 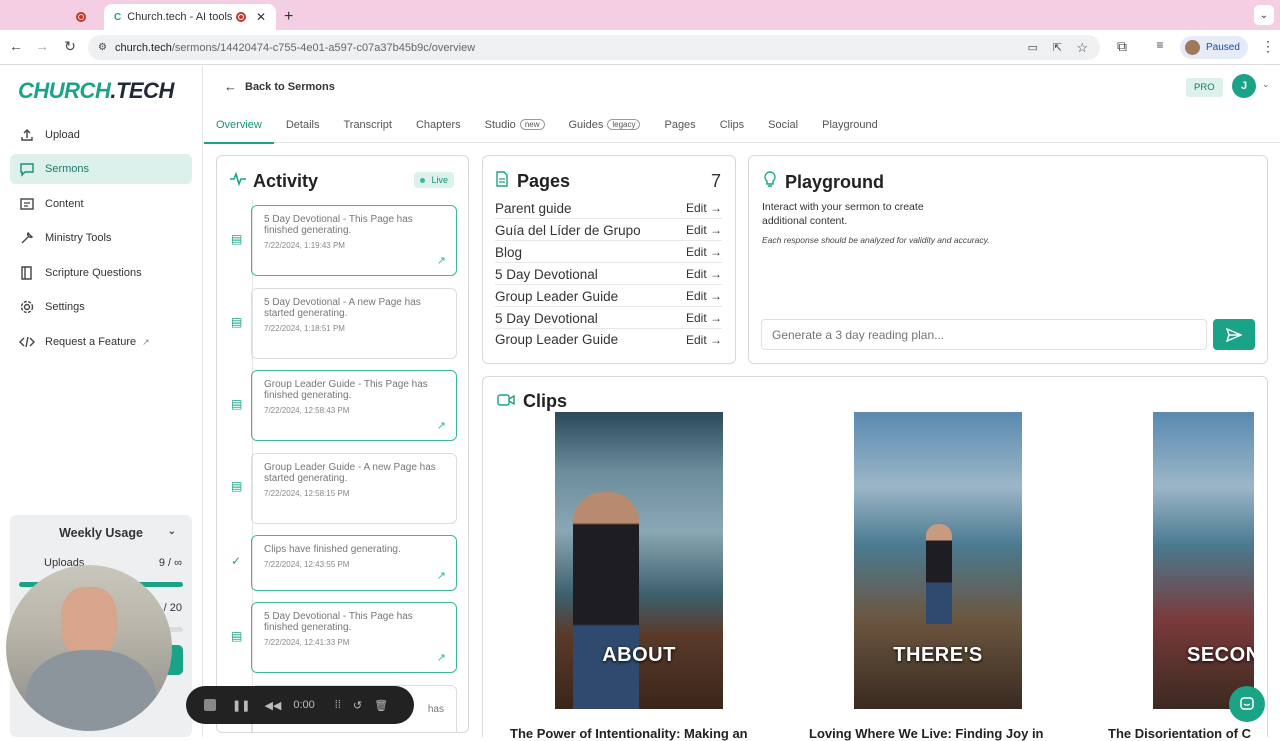 I want to click on media-control-icon: ≡, so click(x=1160, y=45).